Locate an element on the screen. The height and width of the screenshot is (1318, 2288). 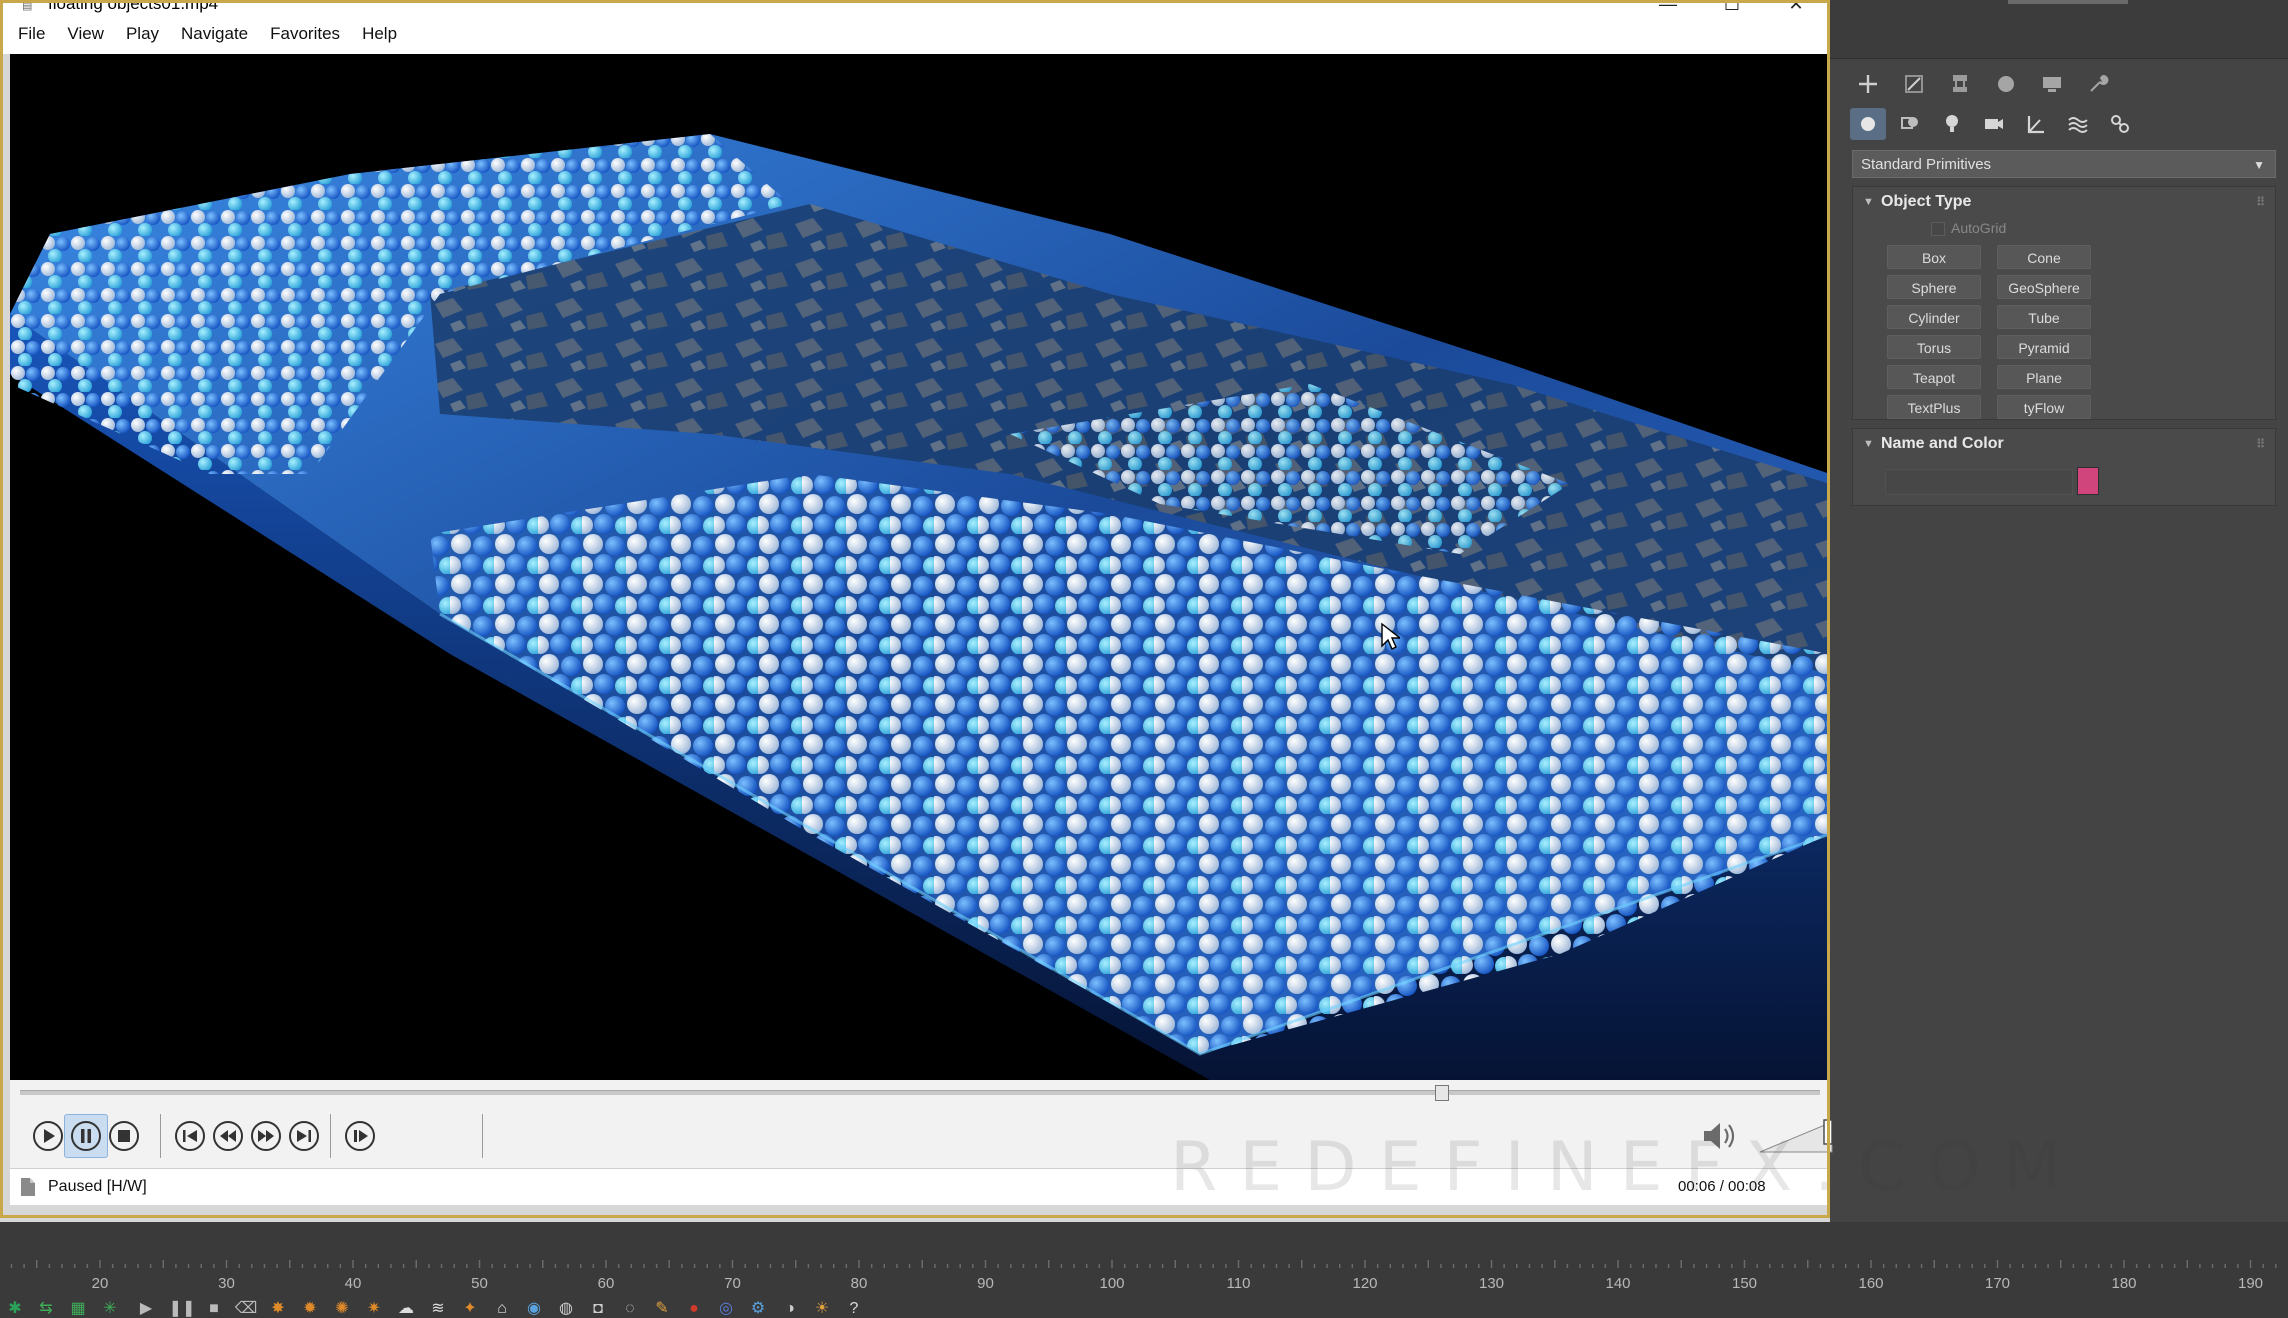
filters-icon: ▦ is located at coordinates (78, 1308).